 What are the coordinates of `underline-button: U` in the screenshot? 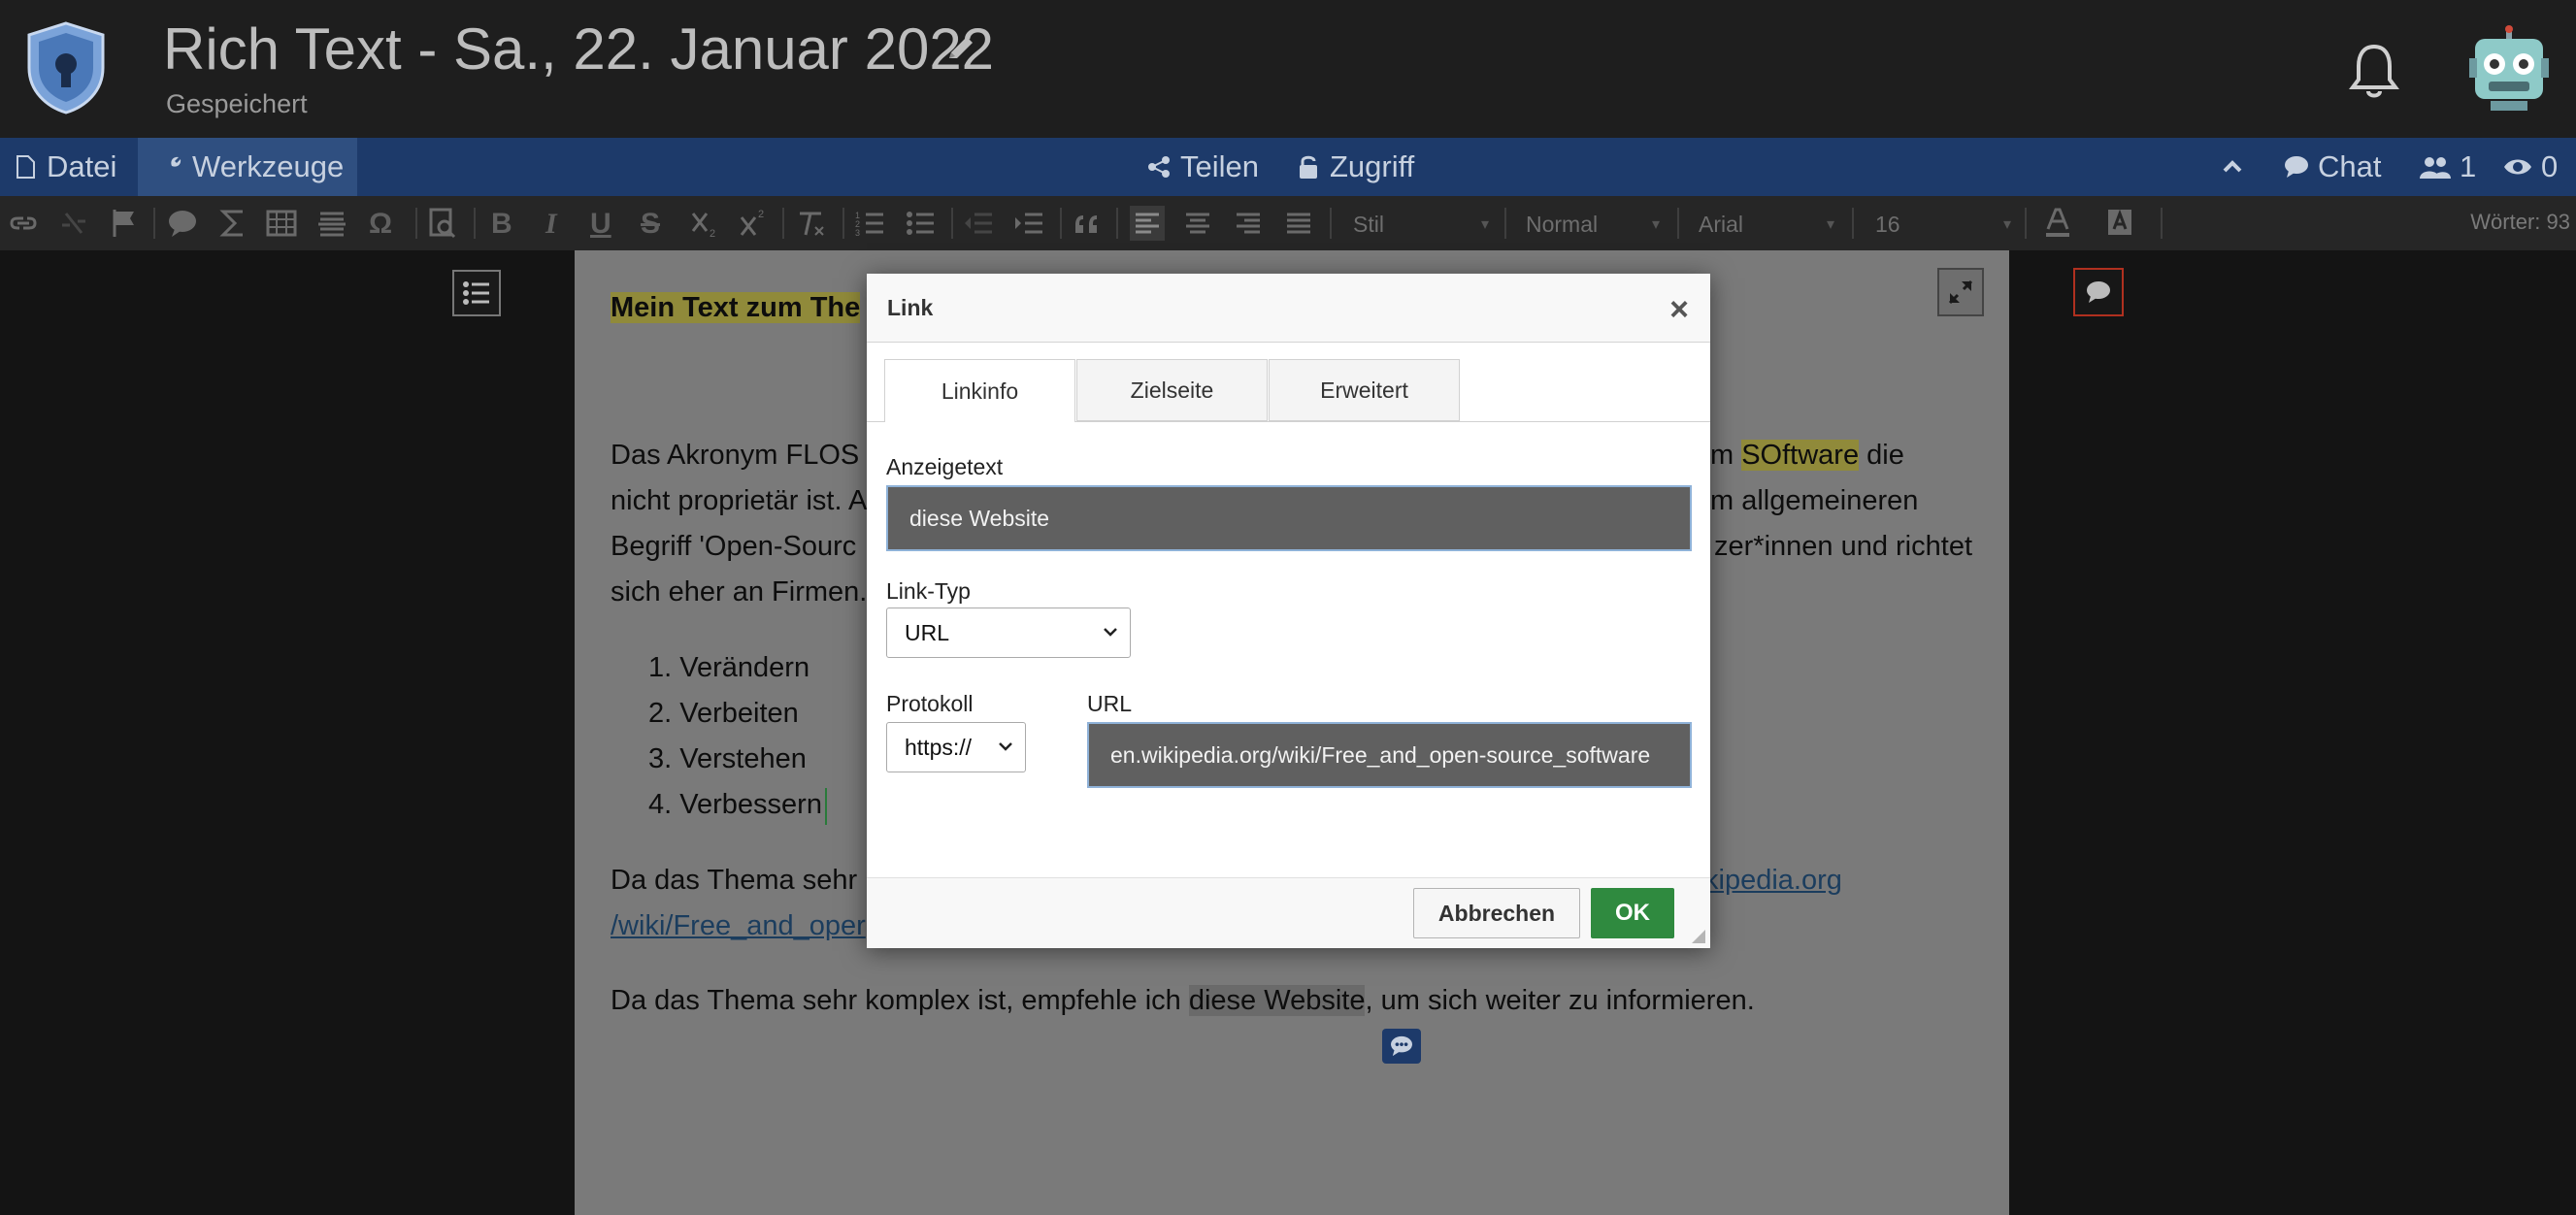 It's located at (600, 225).